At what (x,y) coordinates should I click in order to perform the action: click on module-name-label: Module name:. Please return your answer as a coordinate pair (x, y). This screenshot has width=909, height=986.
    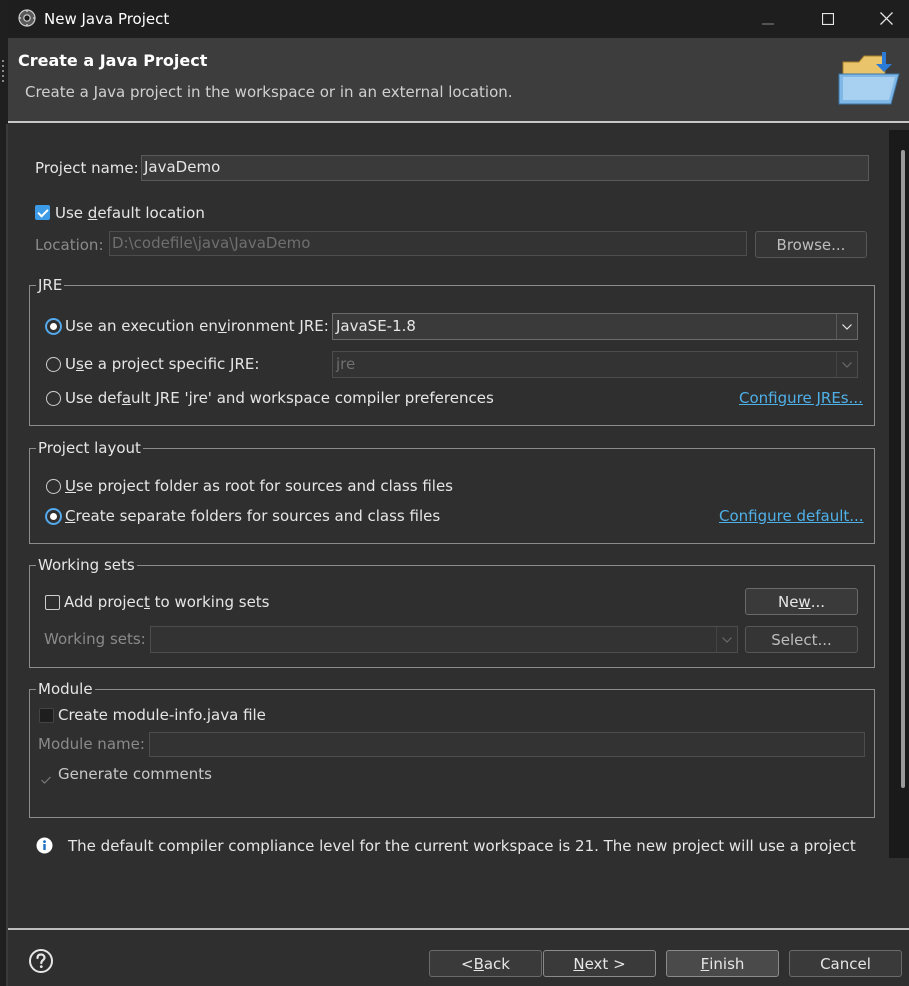
    Looking at the image, I should click on (91, 744).